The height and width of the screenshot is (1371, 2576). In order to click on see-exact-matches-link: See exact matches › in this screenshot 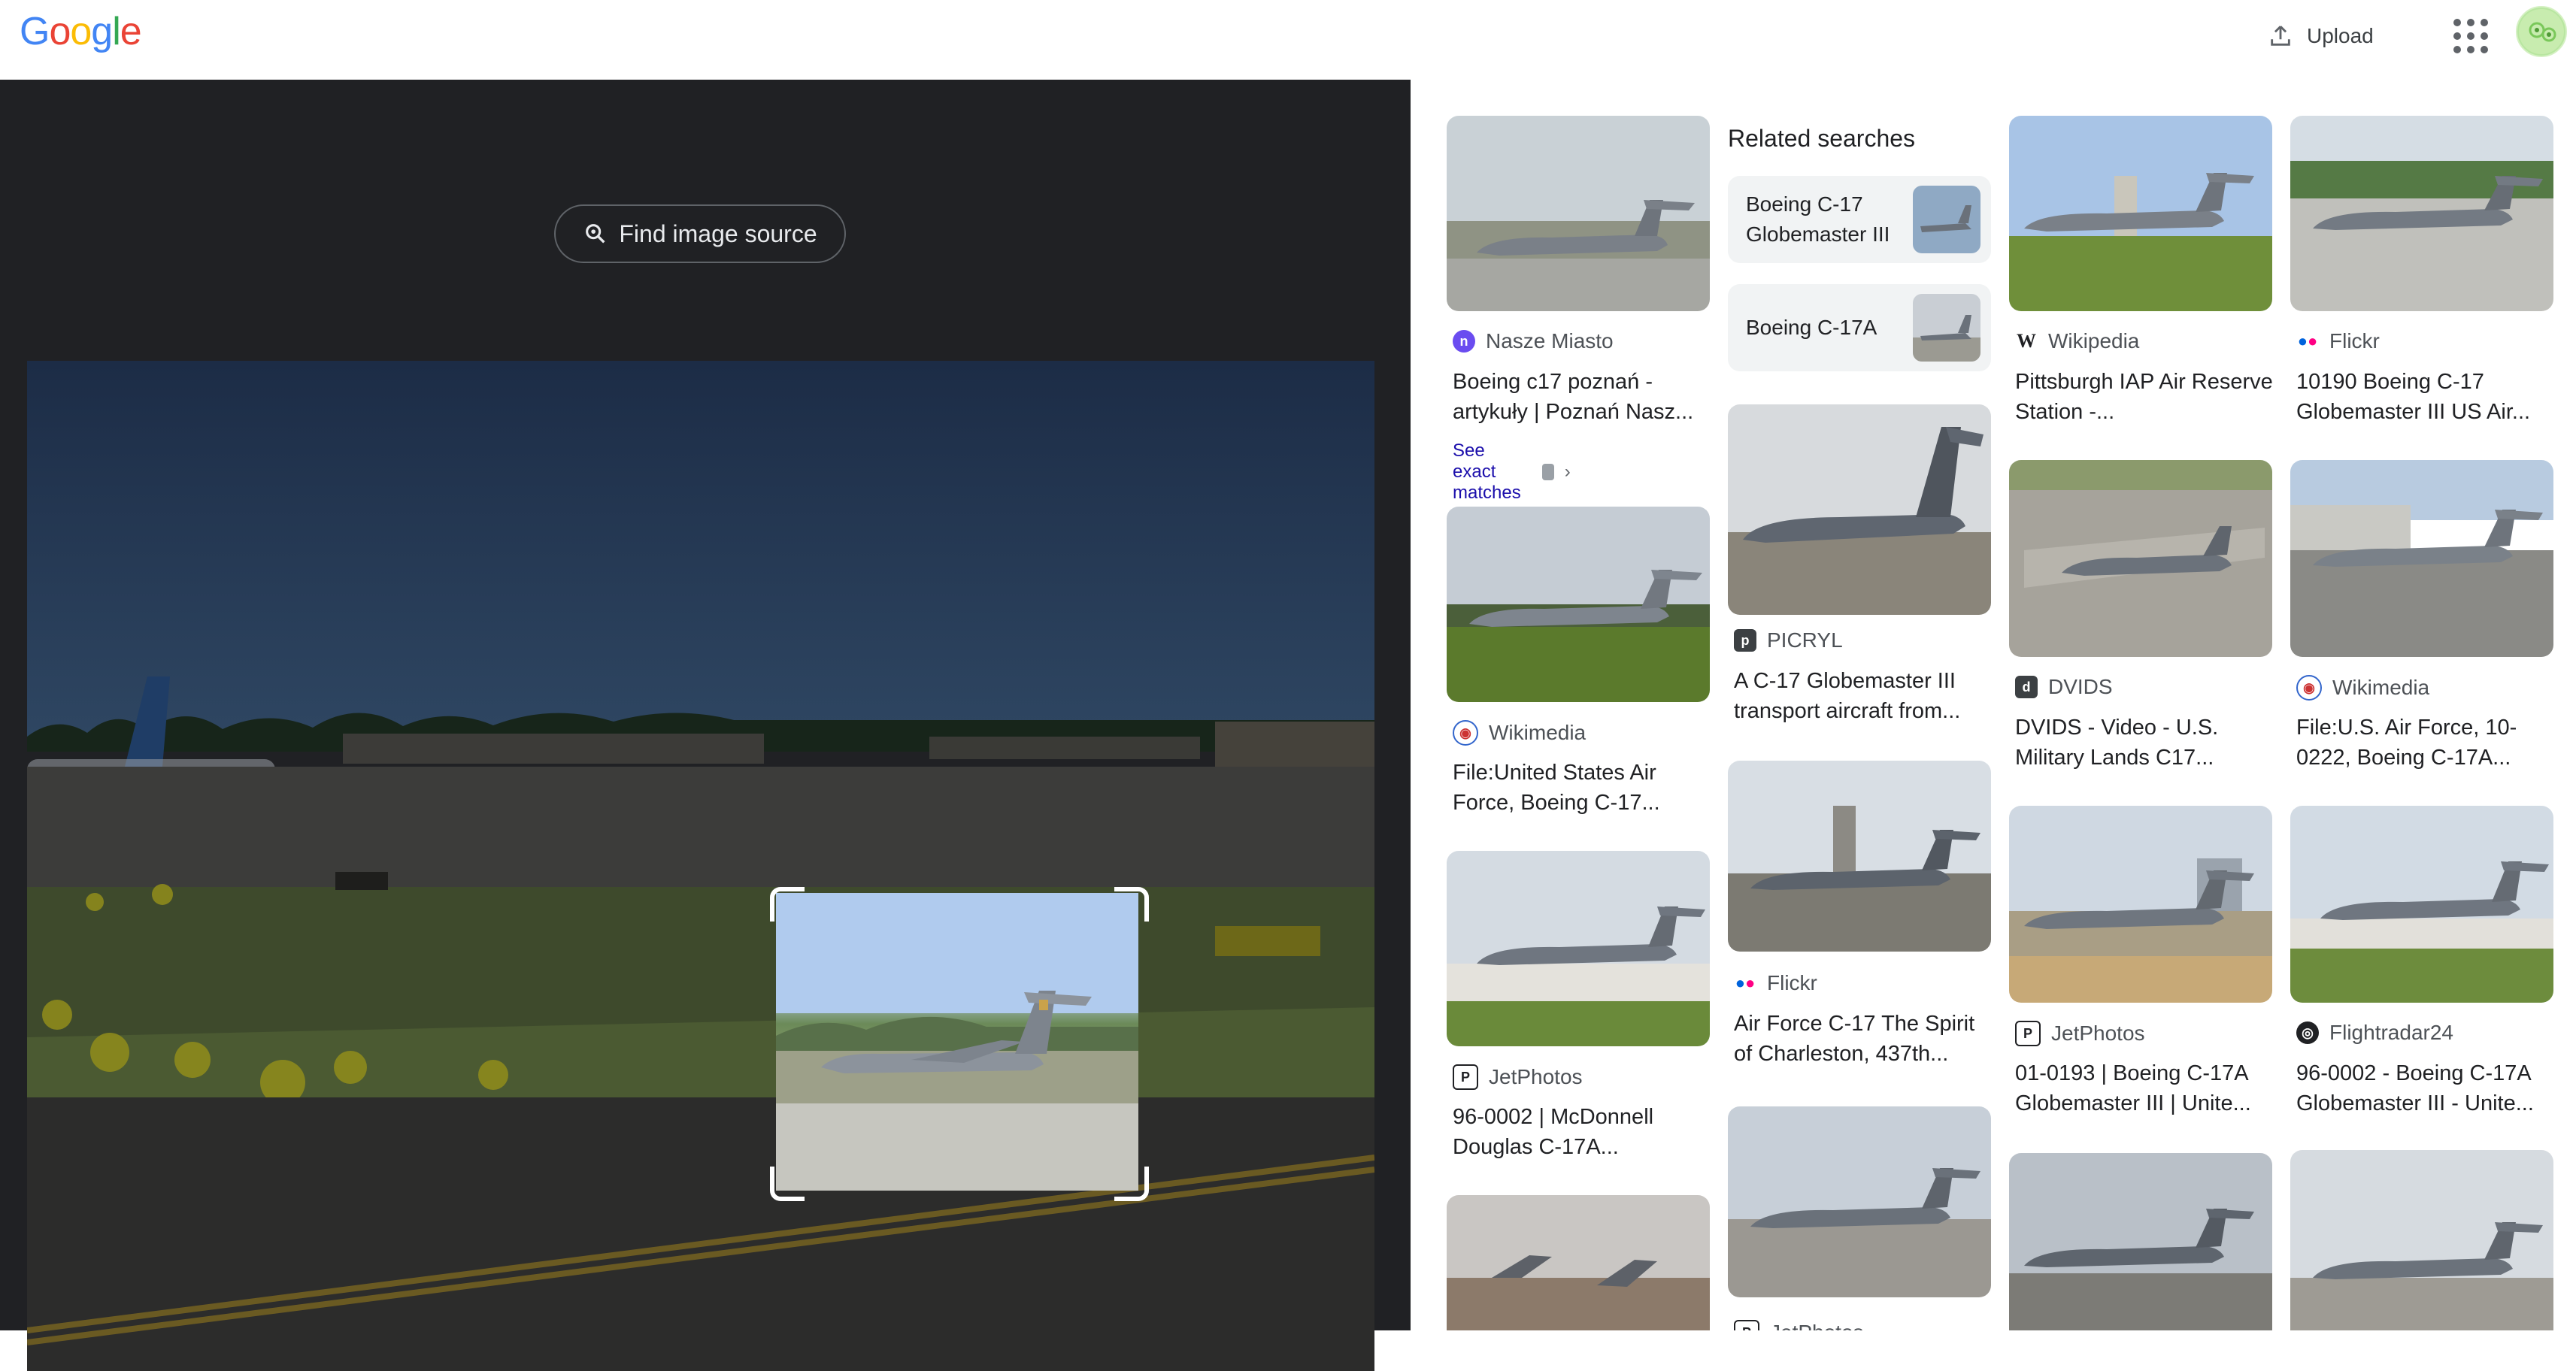, I will do `click(1512, 472)`.